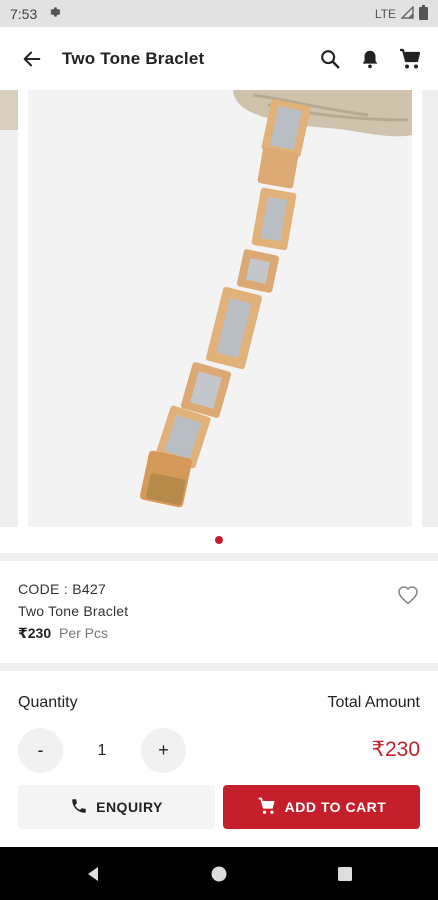 This screenshot has height=900, width=438. I want to click on product-code: CODE : B427, so click(62, 589).